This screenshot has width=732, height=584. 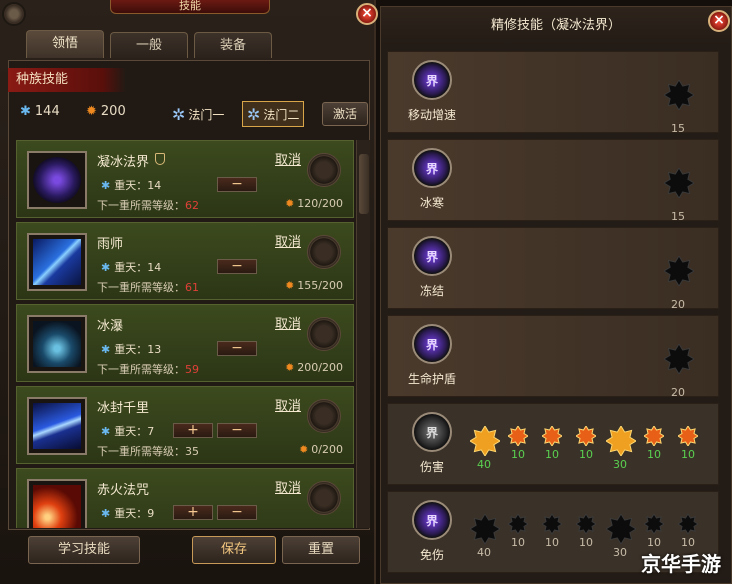 I want to click on orange-currency: ✹ 200, so click(x=106, y=111).